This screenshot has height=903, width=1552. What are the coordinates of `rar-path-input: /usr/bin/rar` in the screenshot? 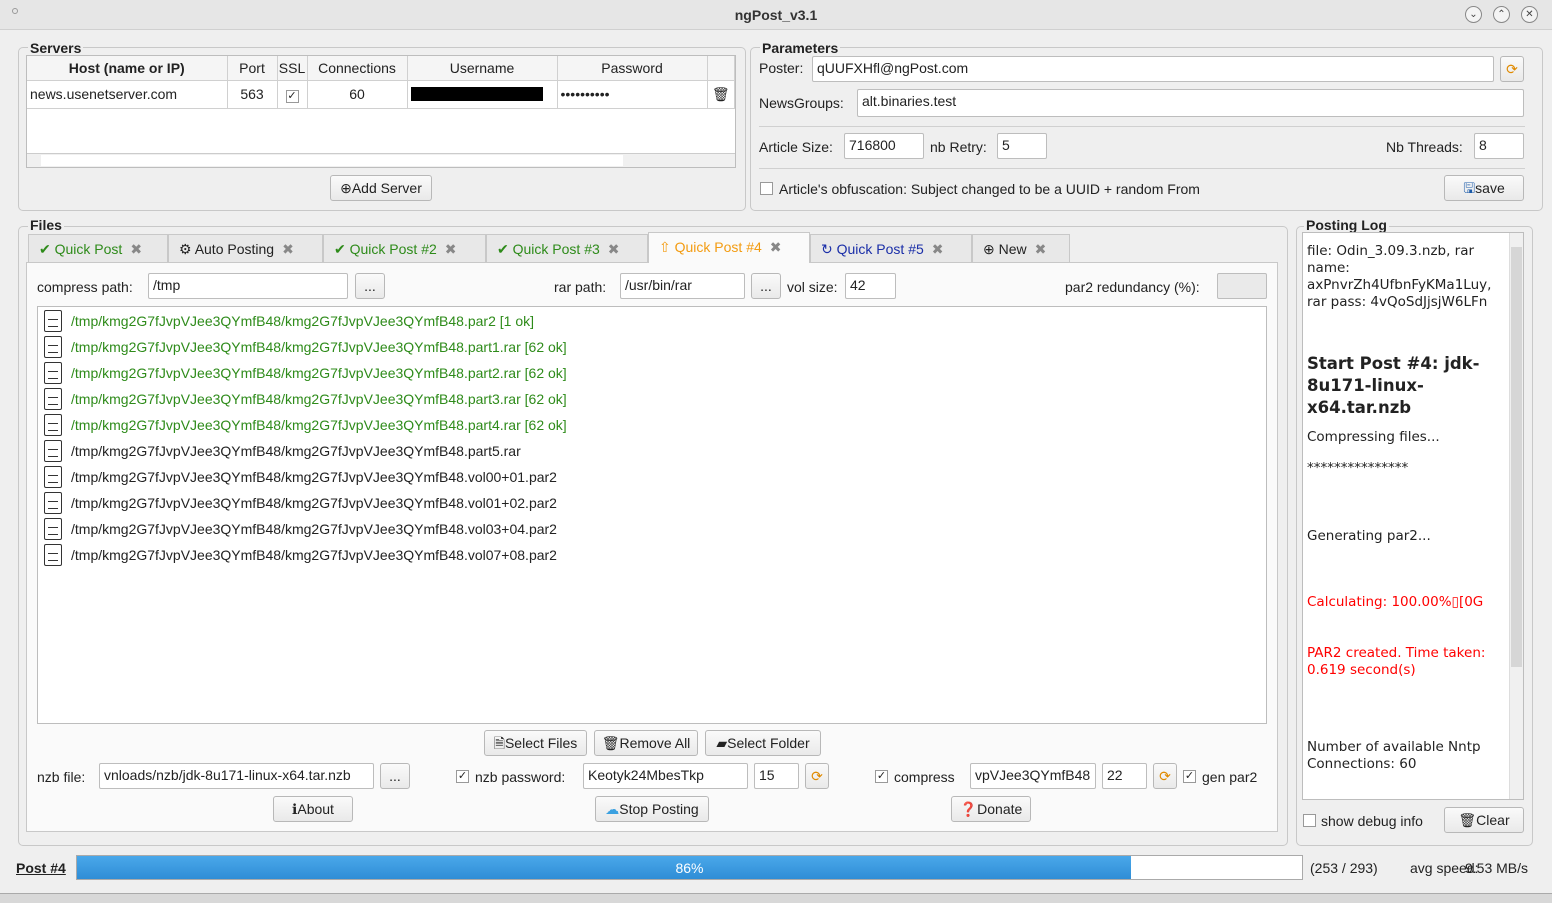 It's located at (682, 286).